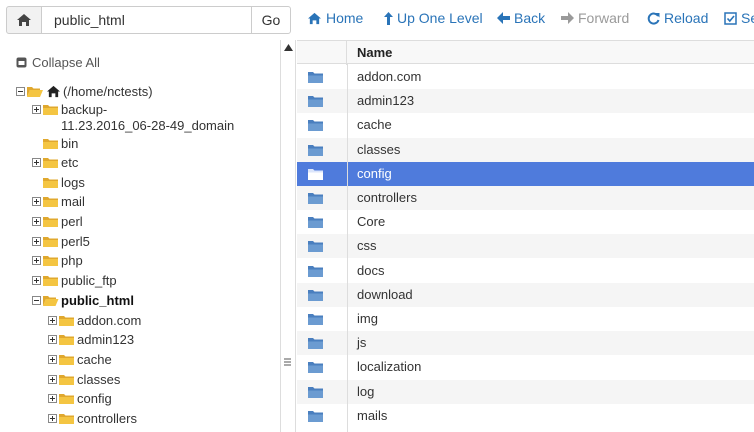 The width and height of the screenshot is (754, 432). Describe the element at coordinates (322, 53) in the screenshot. I see `icon-column-header` at that location.